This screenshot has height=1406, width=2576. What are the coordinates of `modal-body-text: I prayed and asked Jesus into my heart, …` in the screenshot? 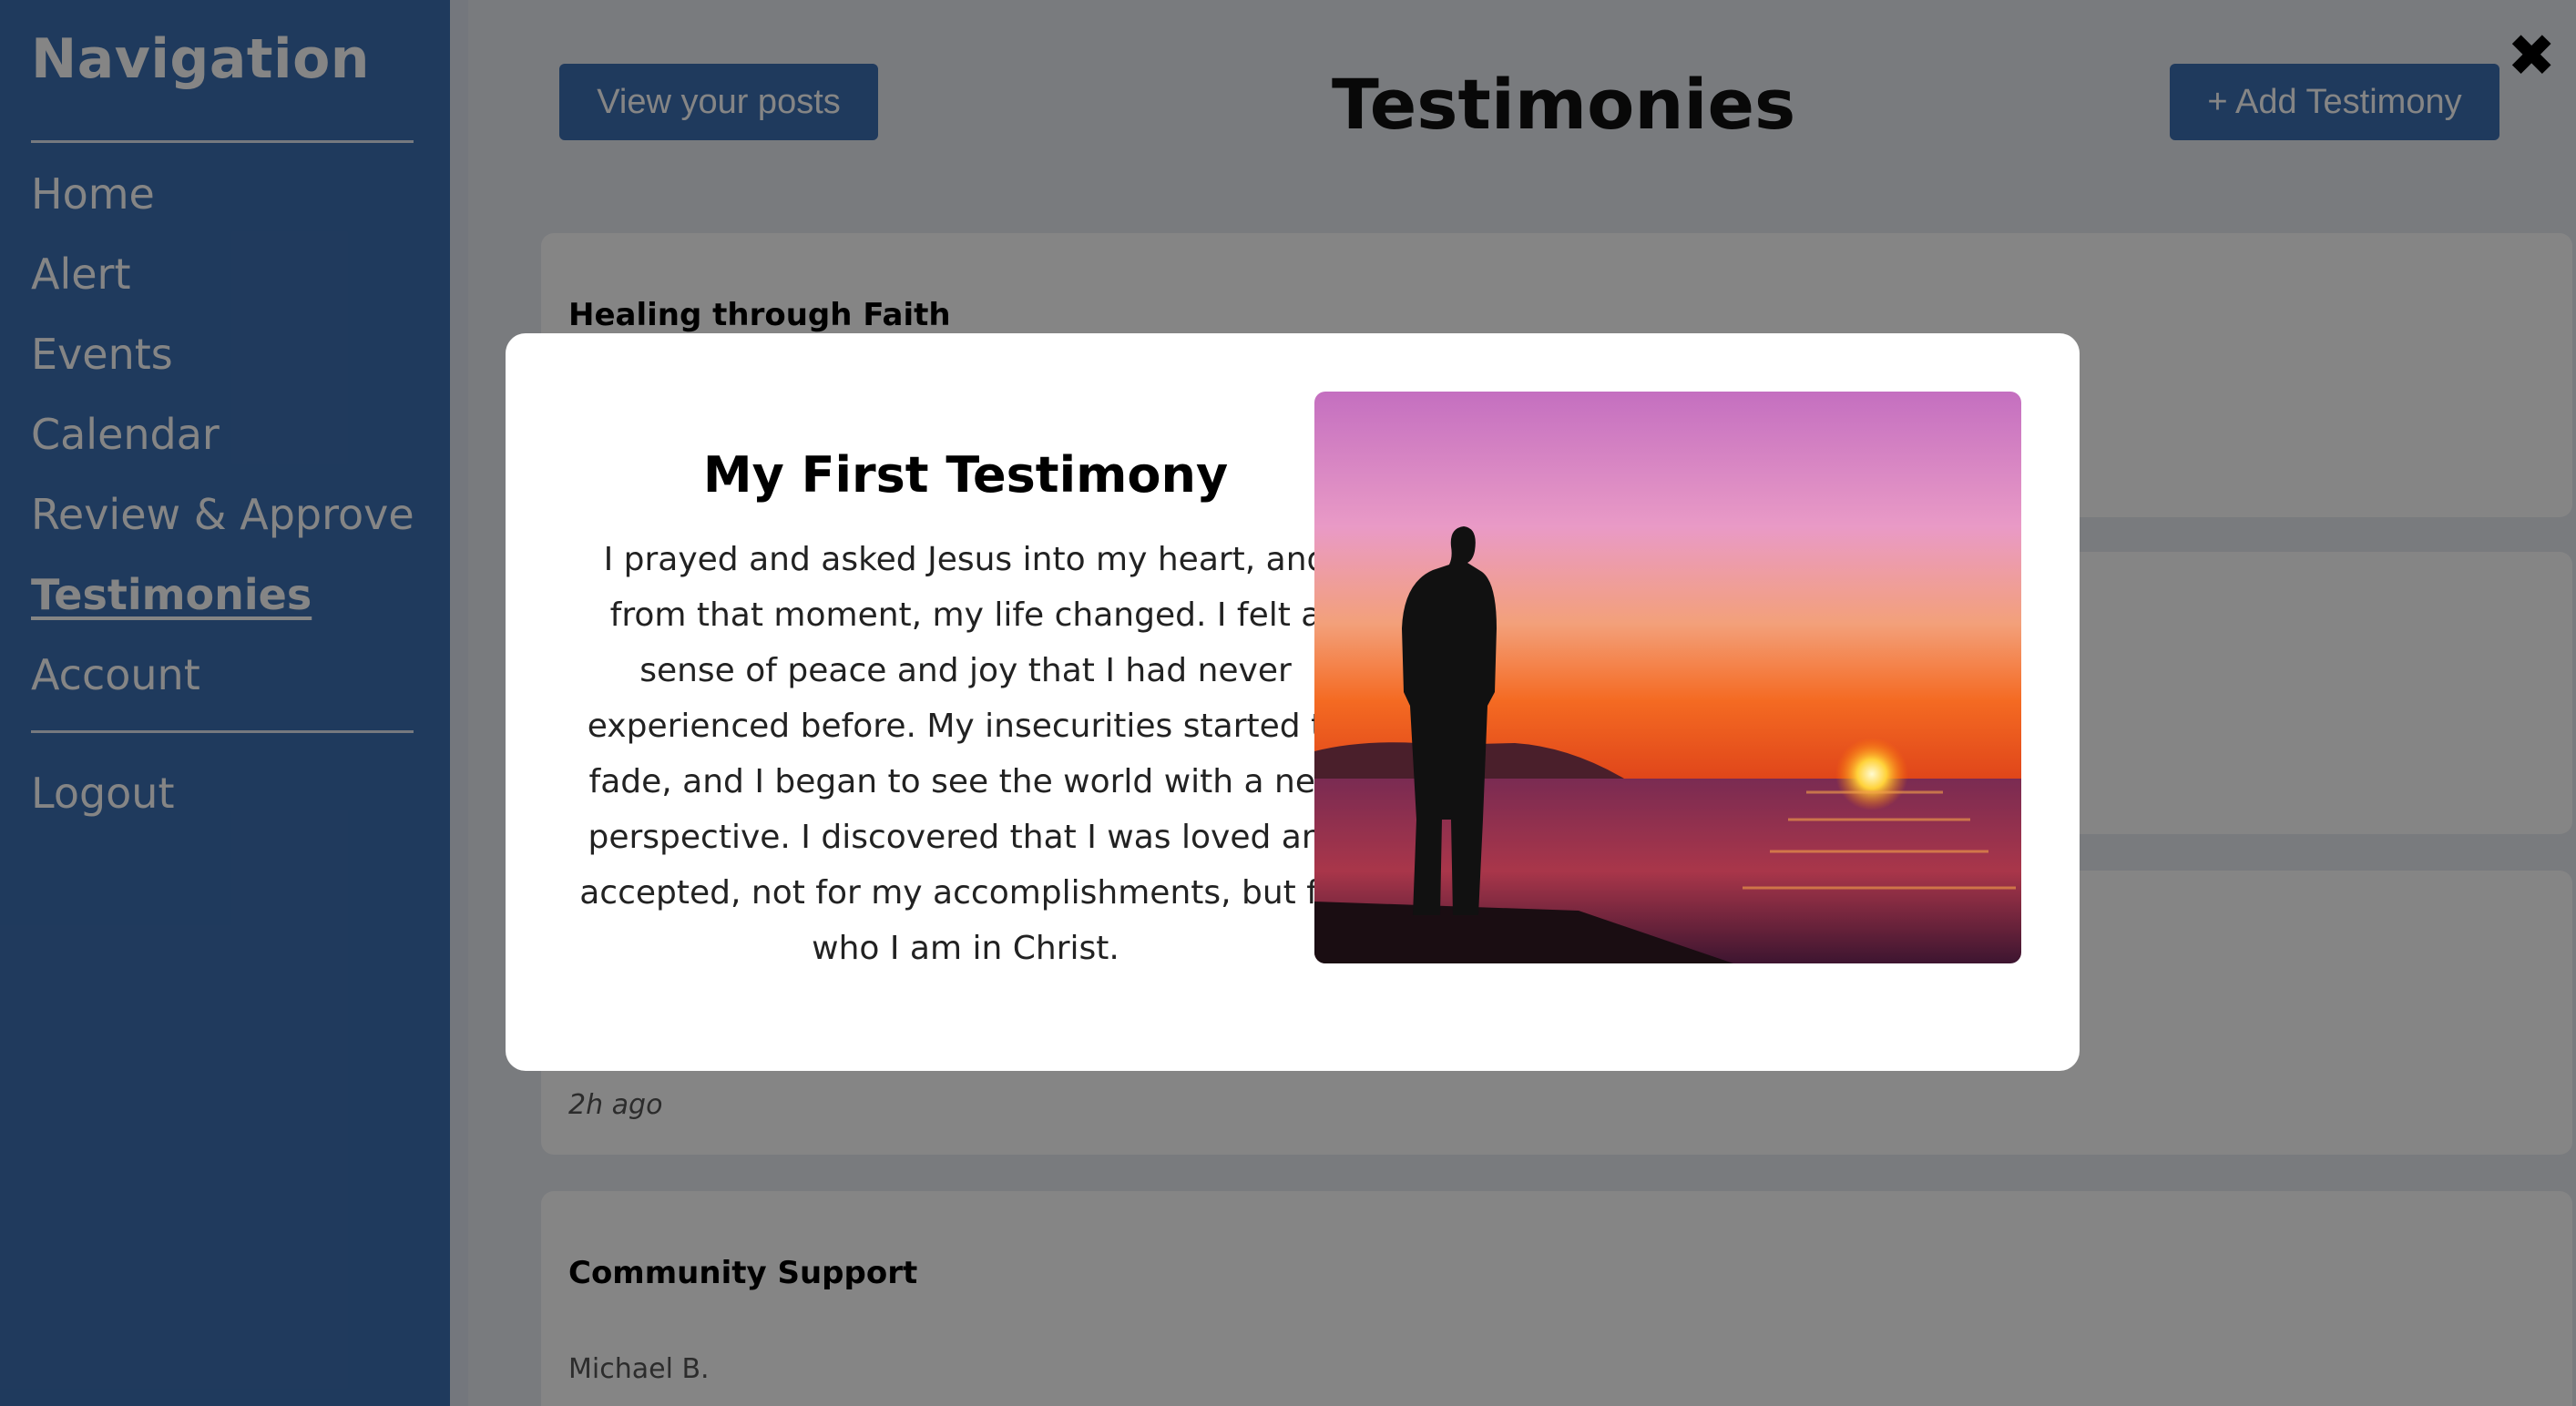 It's located at (965, 754).